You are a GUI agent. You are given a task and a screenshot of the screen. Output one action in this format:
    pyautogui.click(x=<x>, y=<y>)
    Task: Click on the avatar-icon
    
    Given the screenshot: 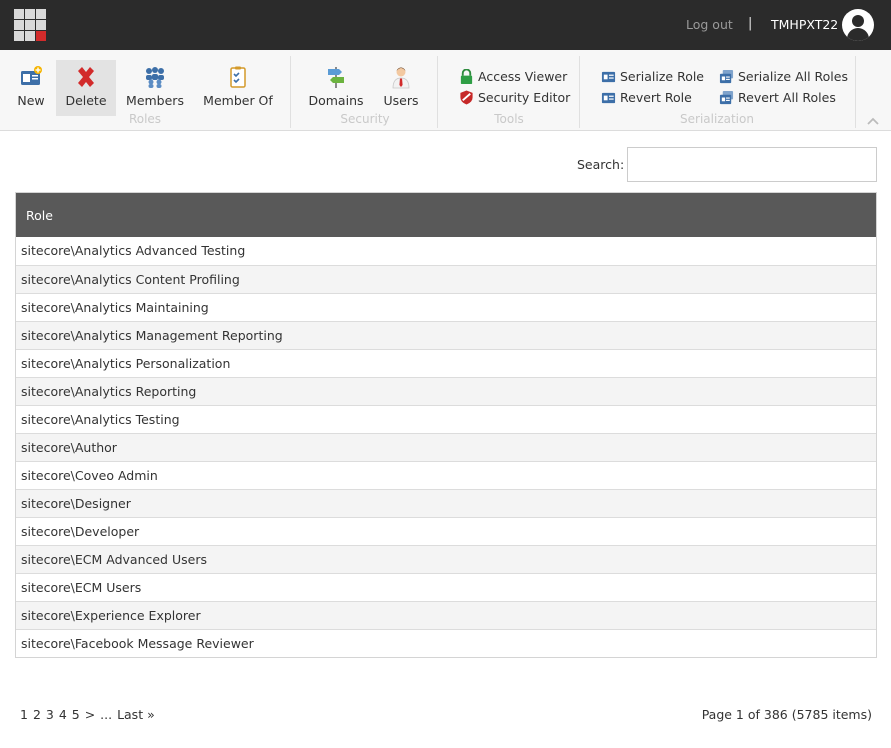 What is the action you would take?
    pyautogui.click(x=858, y=25)
    